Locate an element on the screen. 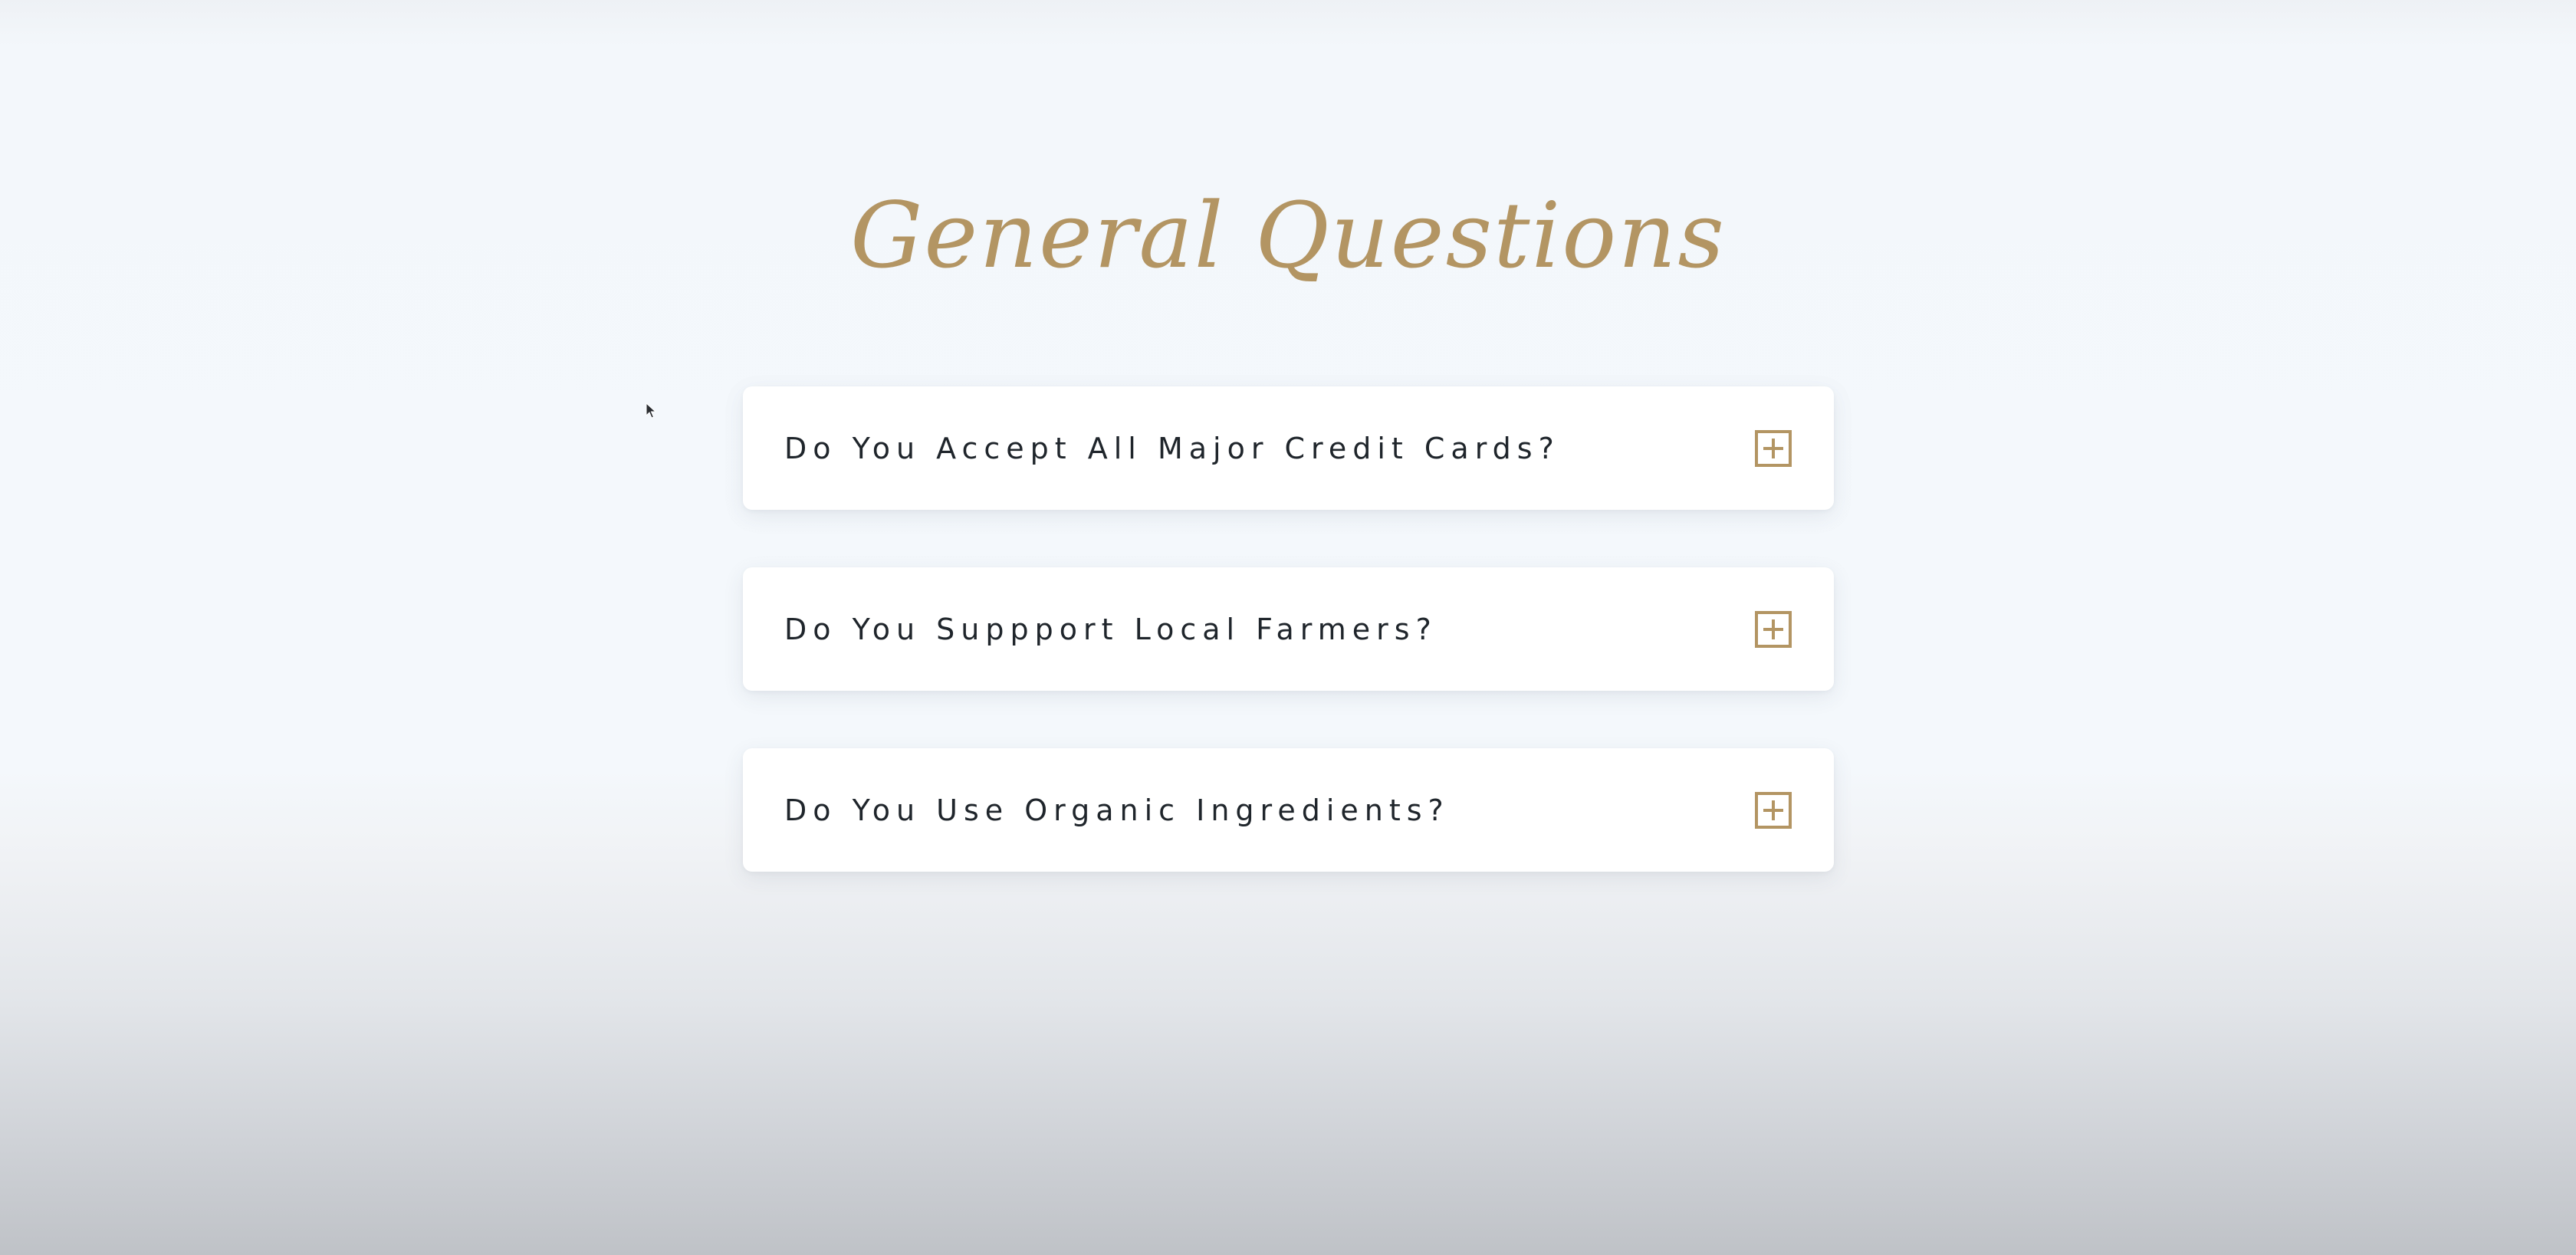  mouse-pointer-icon is located at coordinates (651, 410).